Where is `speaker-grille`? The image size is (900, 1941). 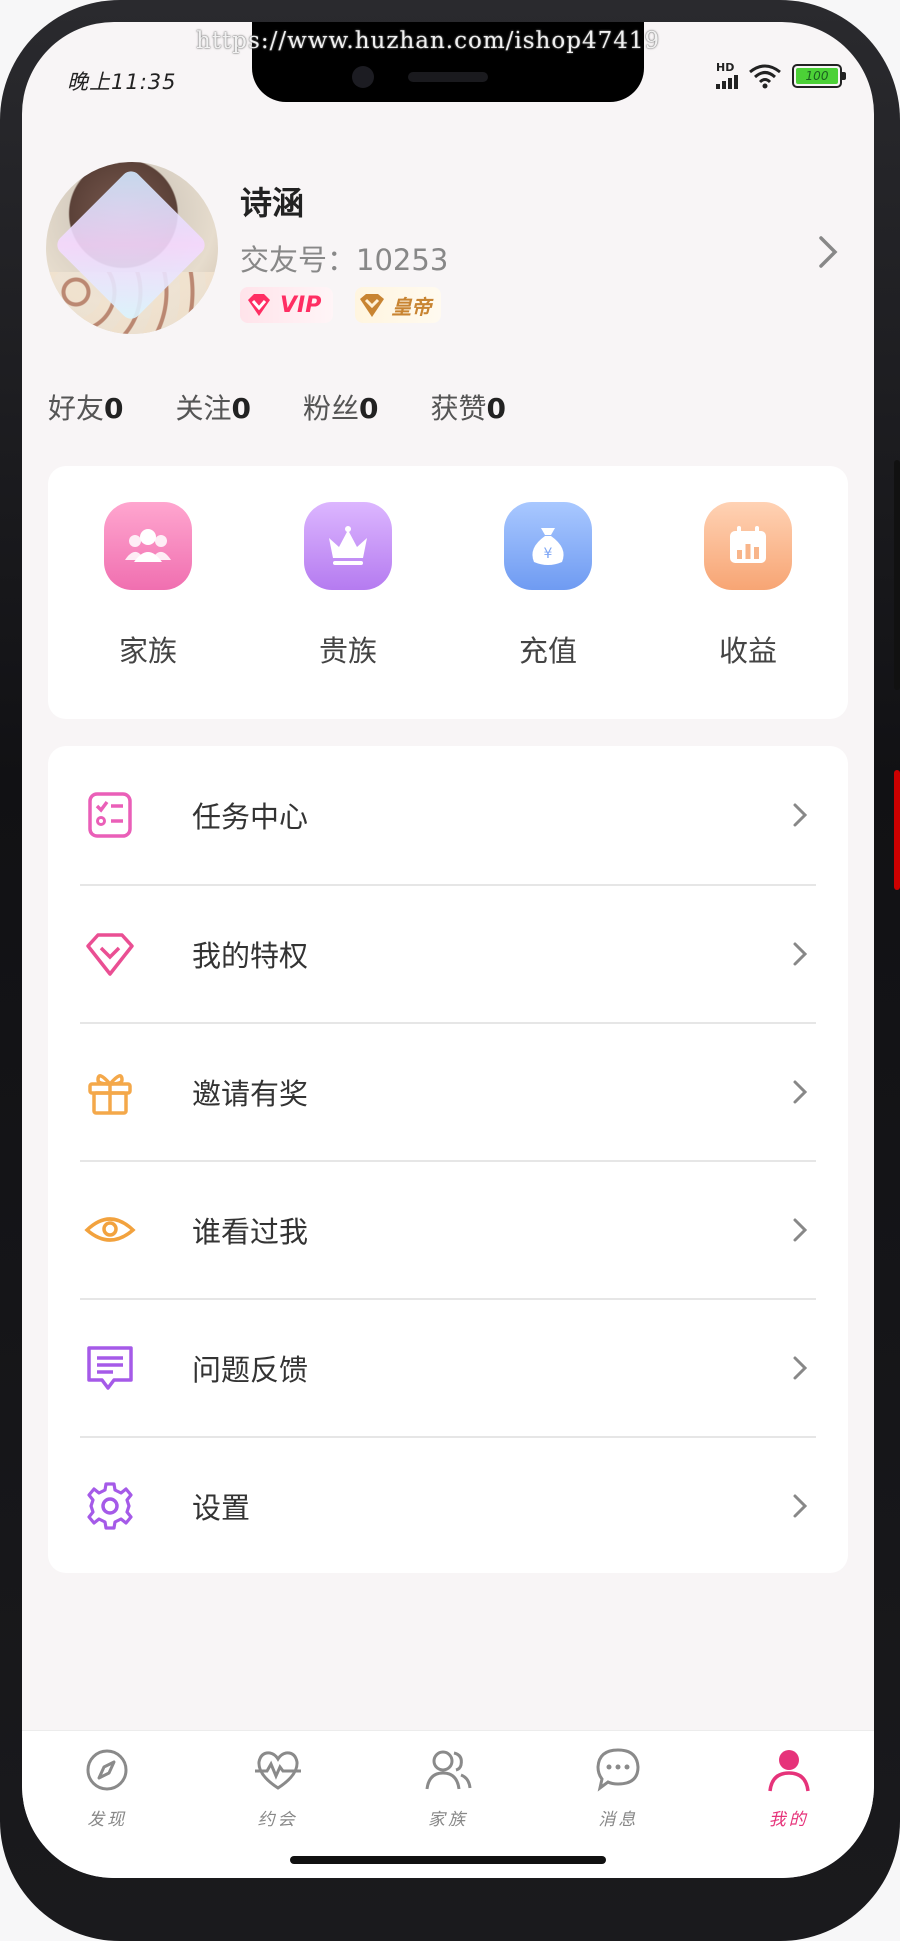
speaker-grille is located at coordinates (448, 77).